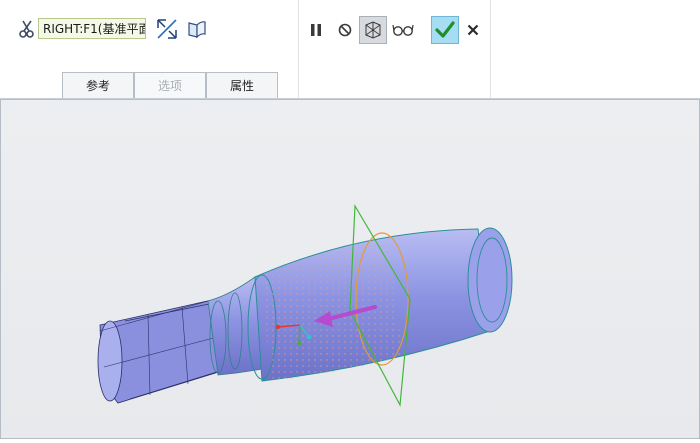 The width and height of the screenshot is (700, 443). I want to click on pause-icon, so click(316, 30).